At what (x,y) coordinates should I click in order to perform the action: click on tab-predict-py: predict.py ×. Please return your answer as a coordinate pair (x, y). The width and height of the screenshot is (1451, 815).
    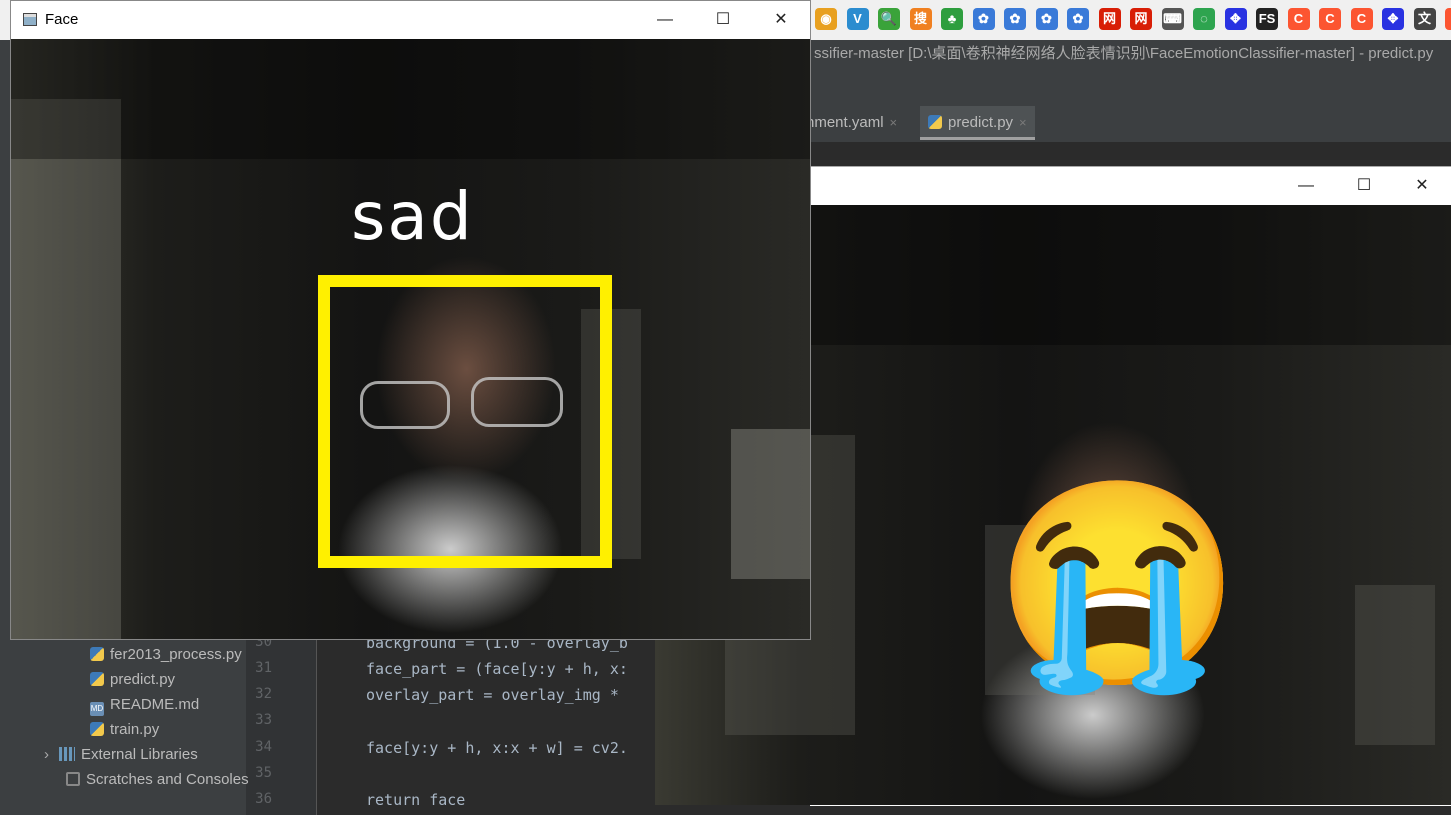
    Looking at the image, I should click on (977, 123).